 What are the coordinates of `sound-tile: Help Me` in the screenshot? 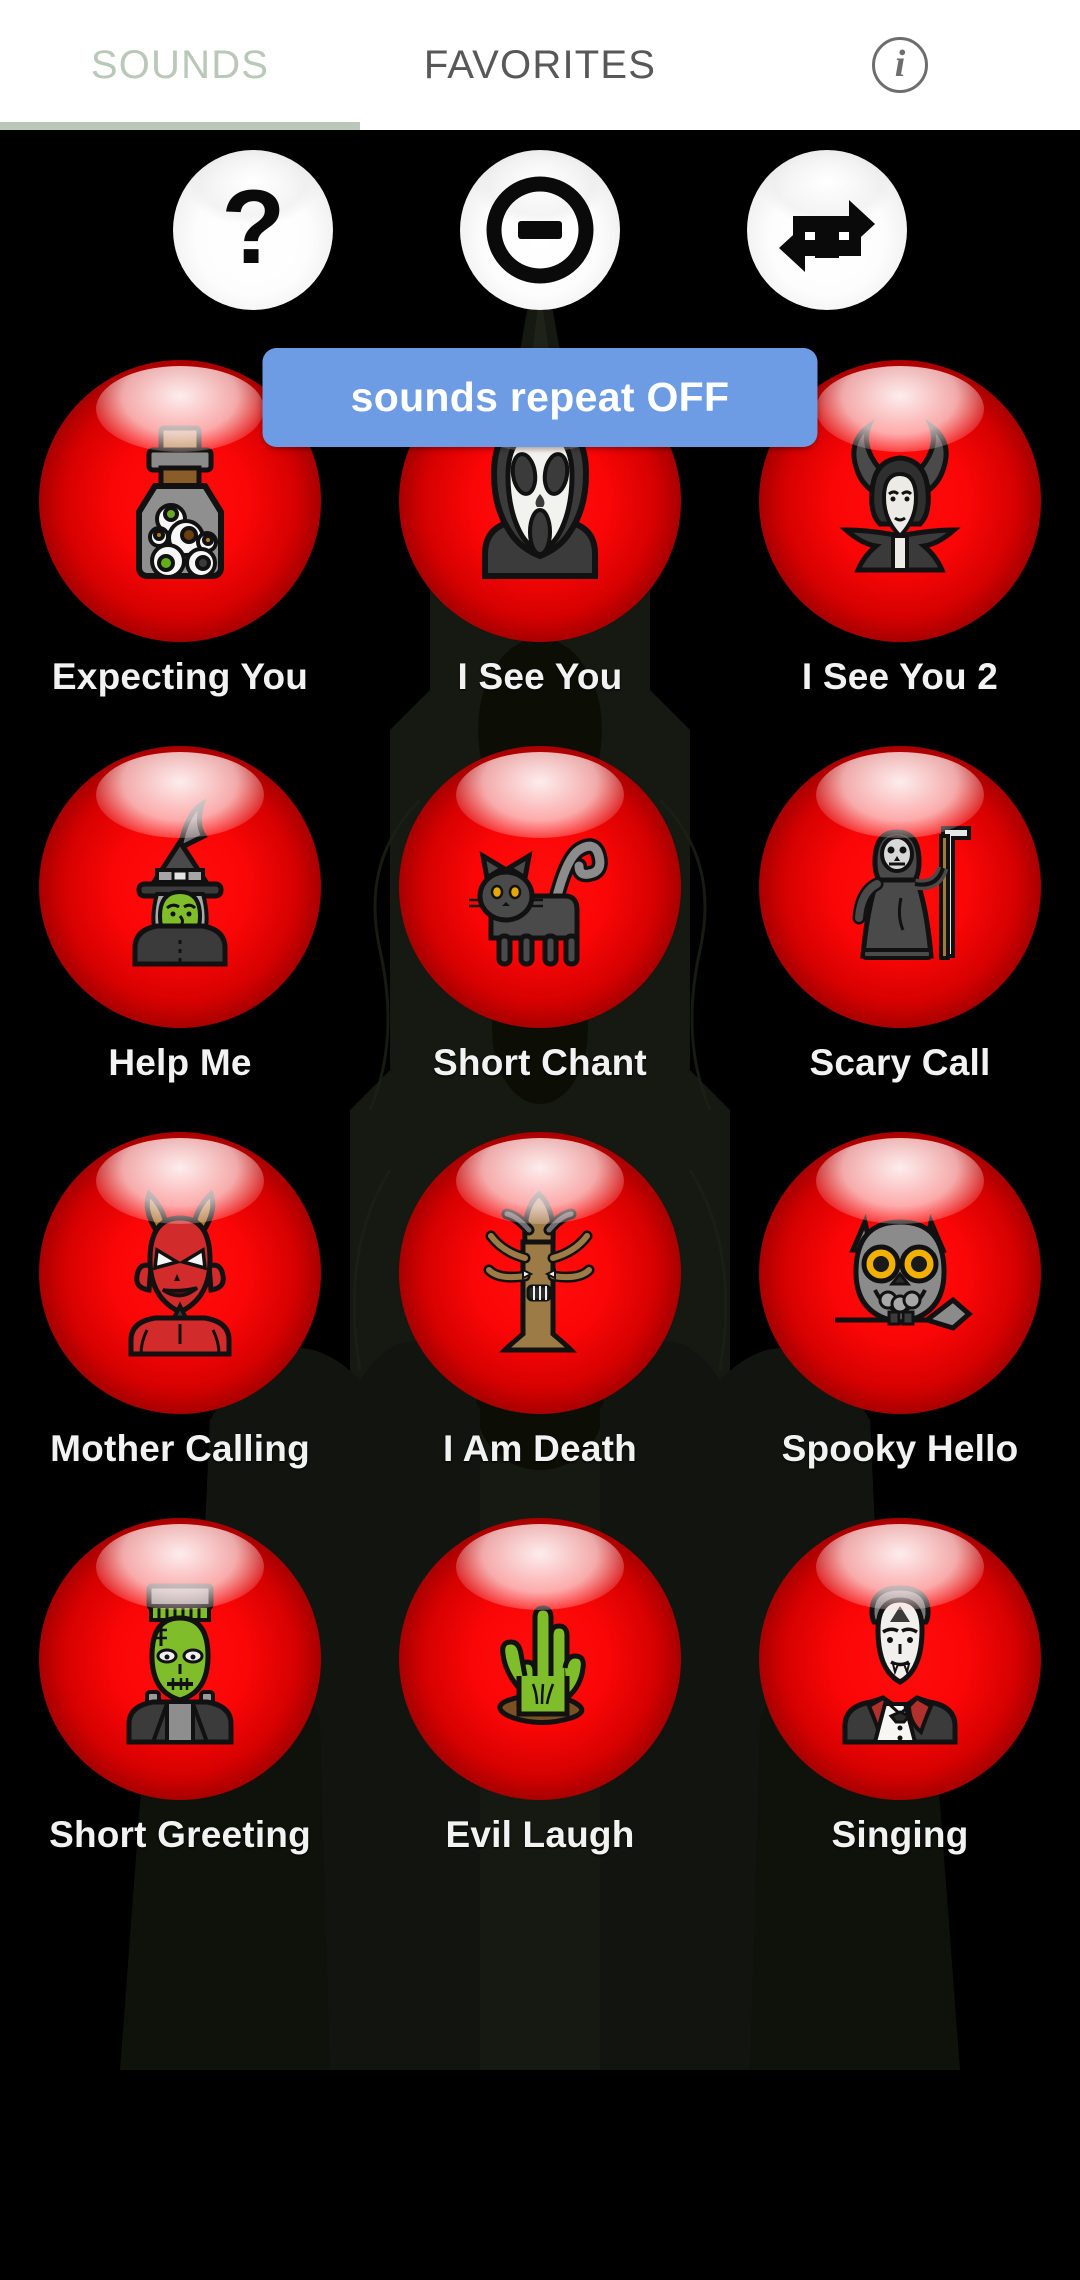 It's located at (180, 915).